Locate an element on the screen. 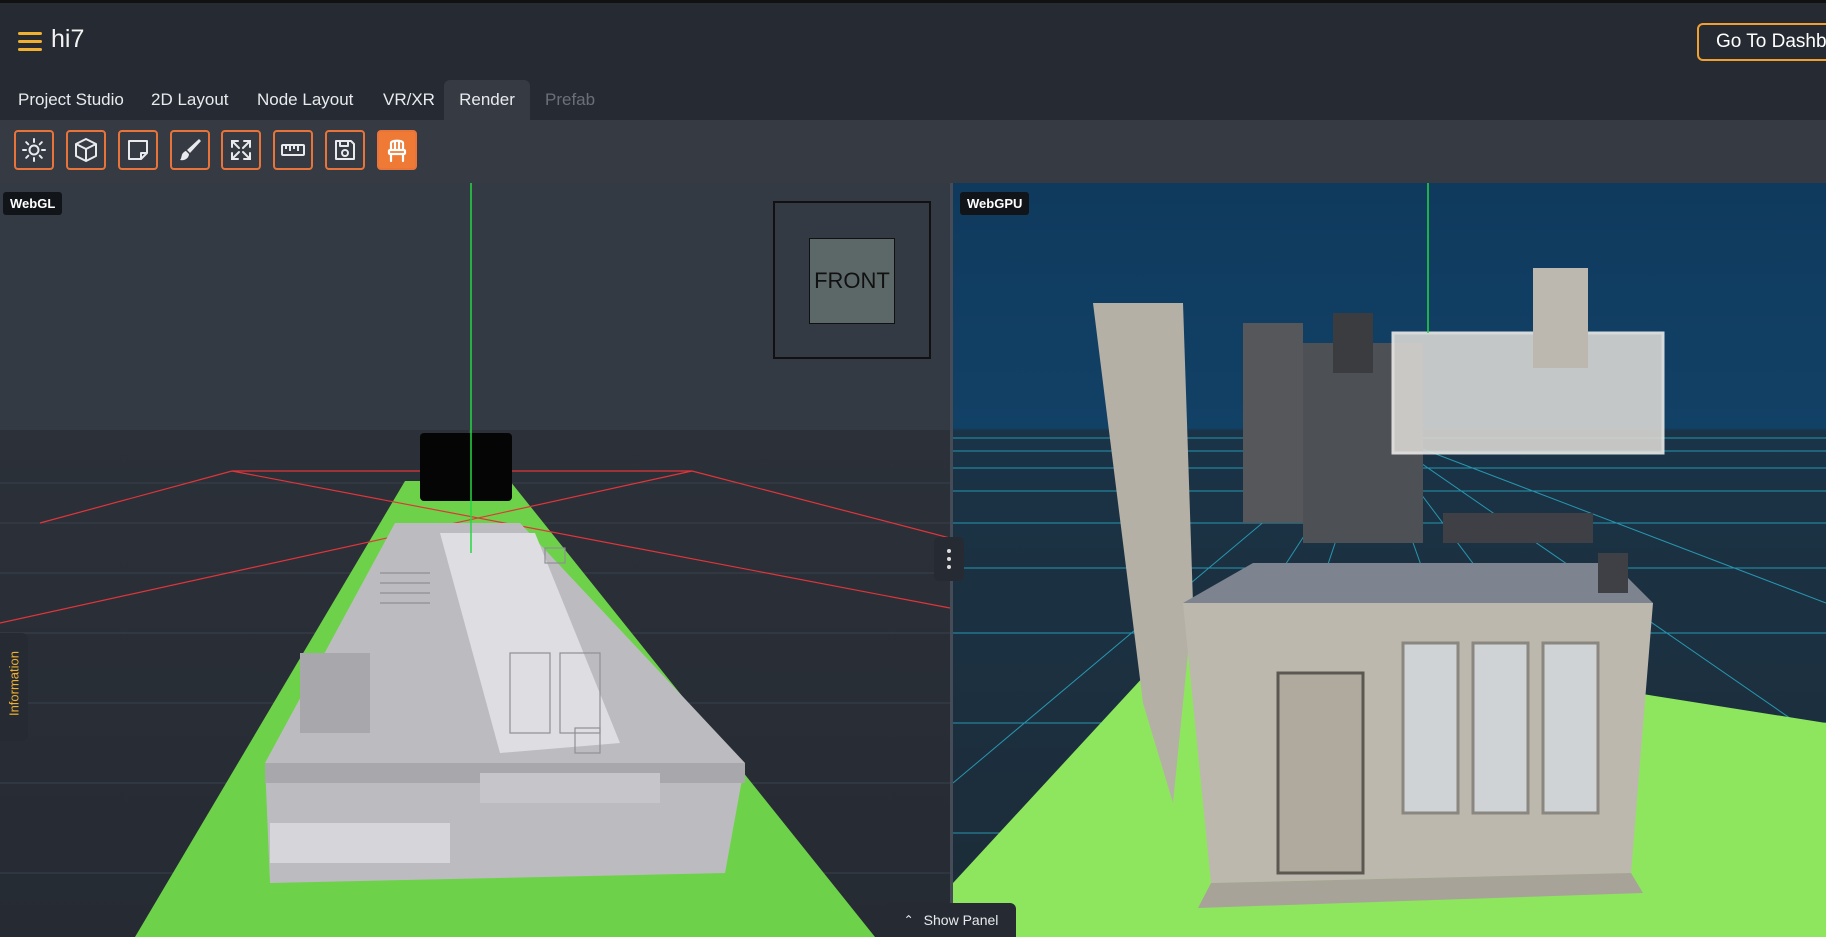 The image size is (1826, 937). dark-block is located at coordinates (466, 467).